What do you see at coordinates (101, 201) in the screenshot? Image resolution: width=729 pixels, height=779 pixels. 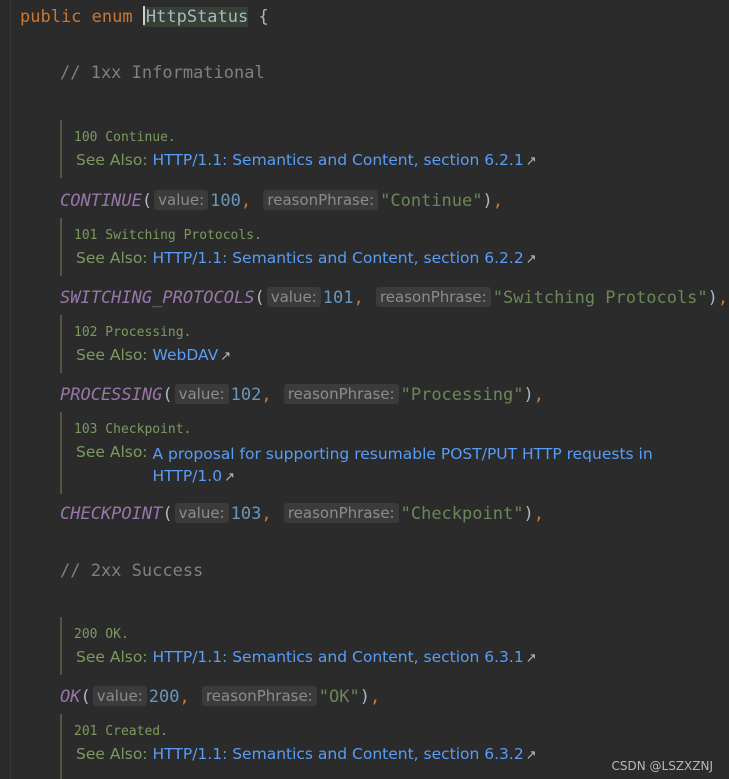 I see `constant-name: CONTINUE` at bounding box center [101, 201].